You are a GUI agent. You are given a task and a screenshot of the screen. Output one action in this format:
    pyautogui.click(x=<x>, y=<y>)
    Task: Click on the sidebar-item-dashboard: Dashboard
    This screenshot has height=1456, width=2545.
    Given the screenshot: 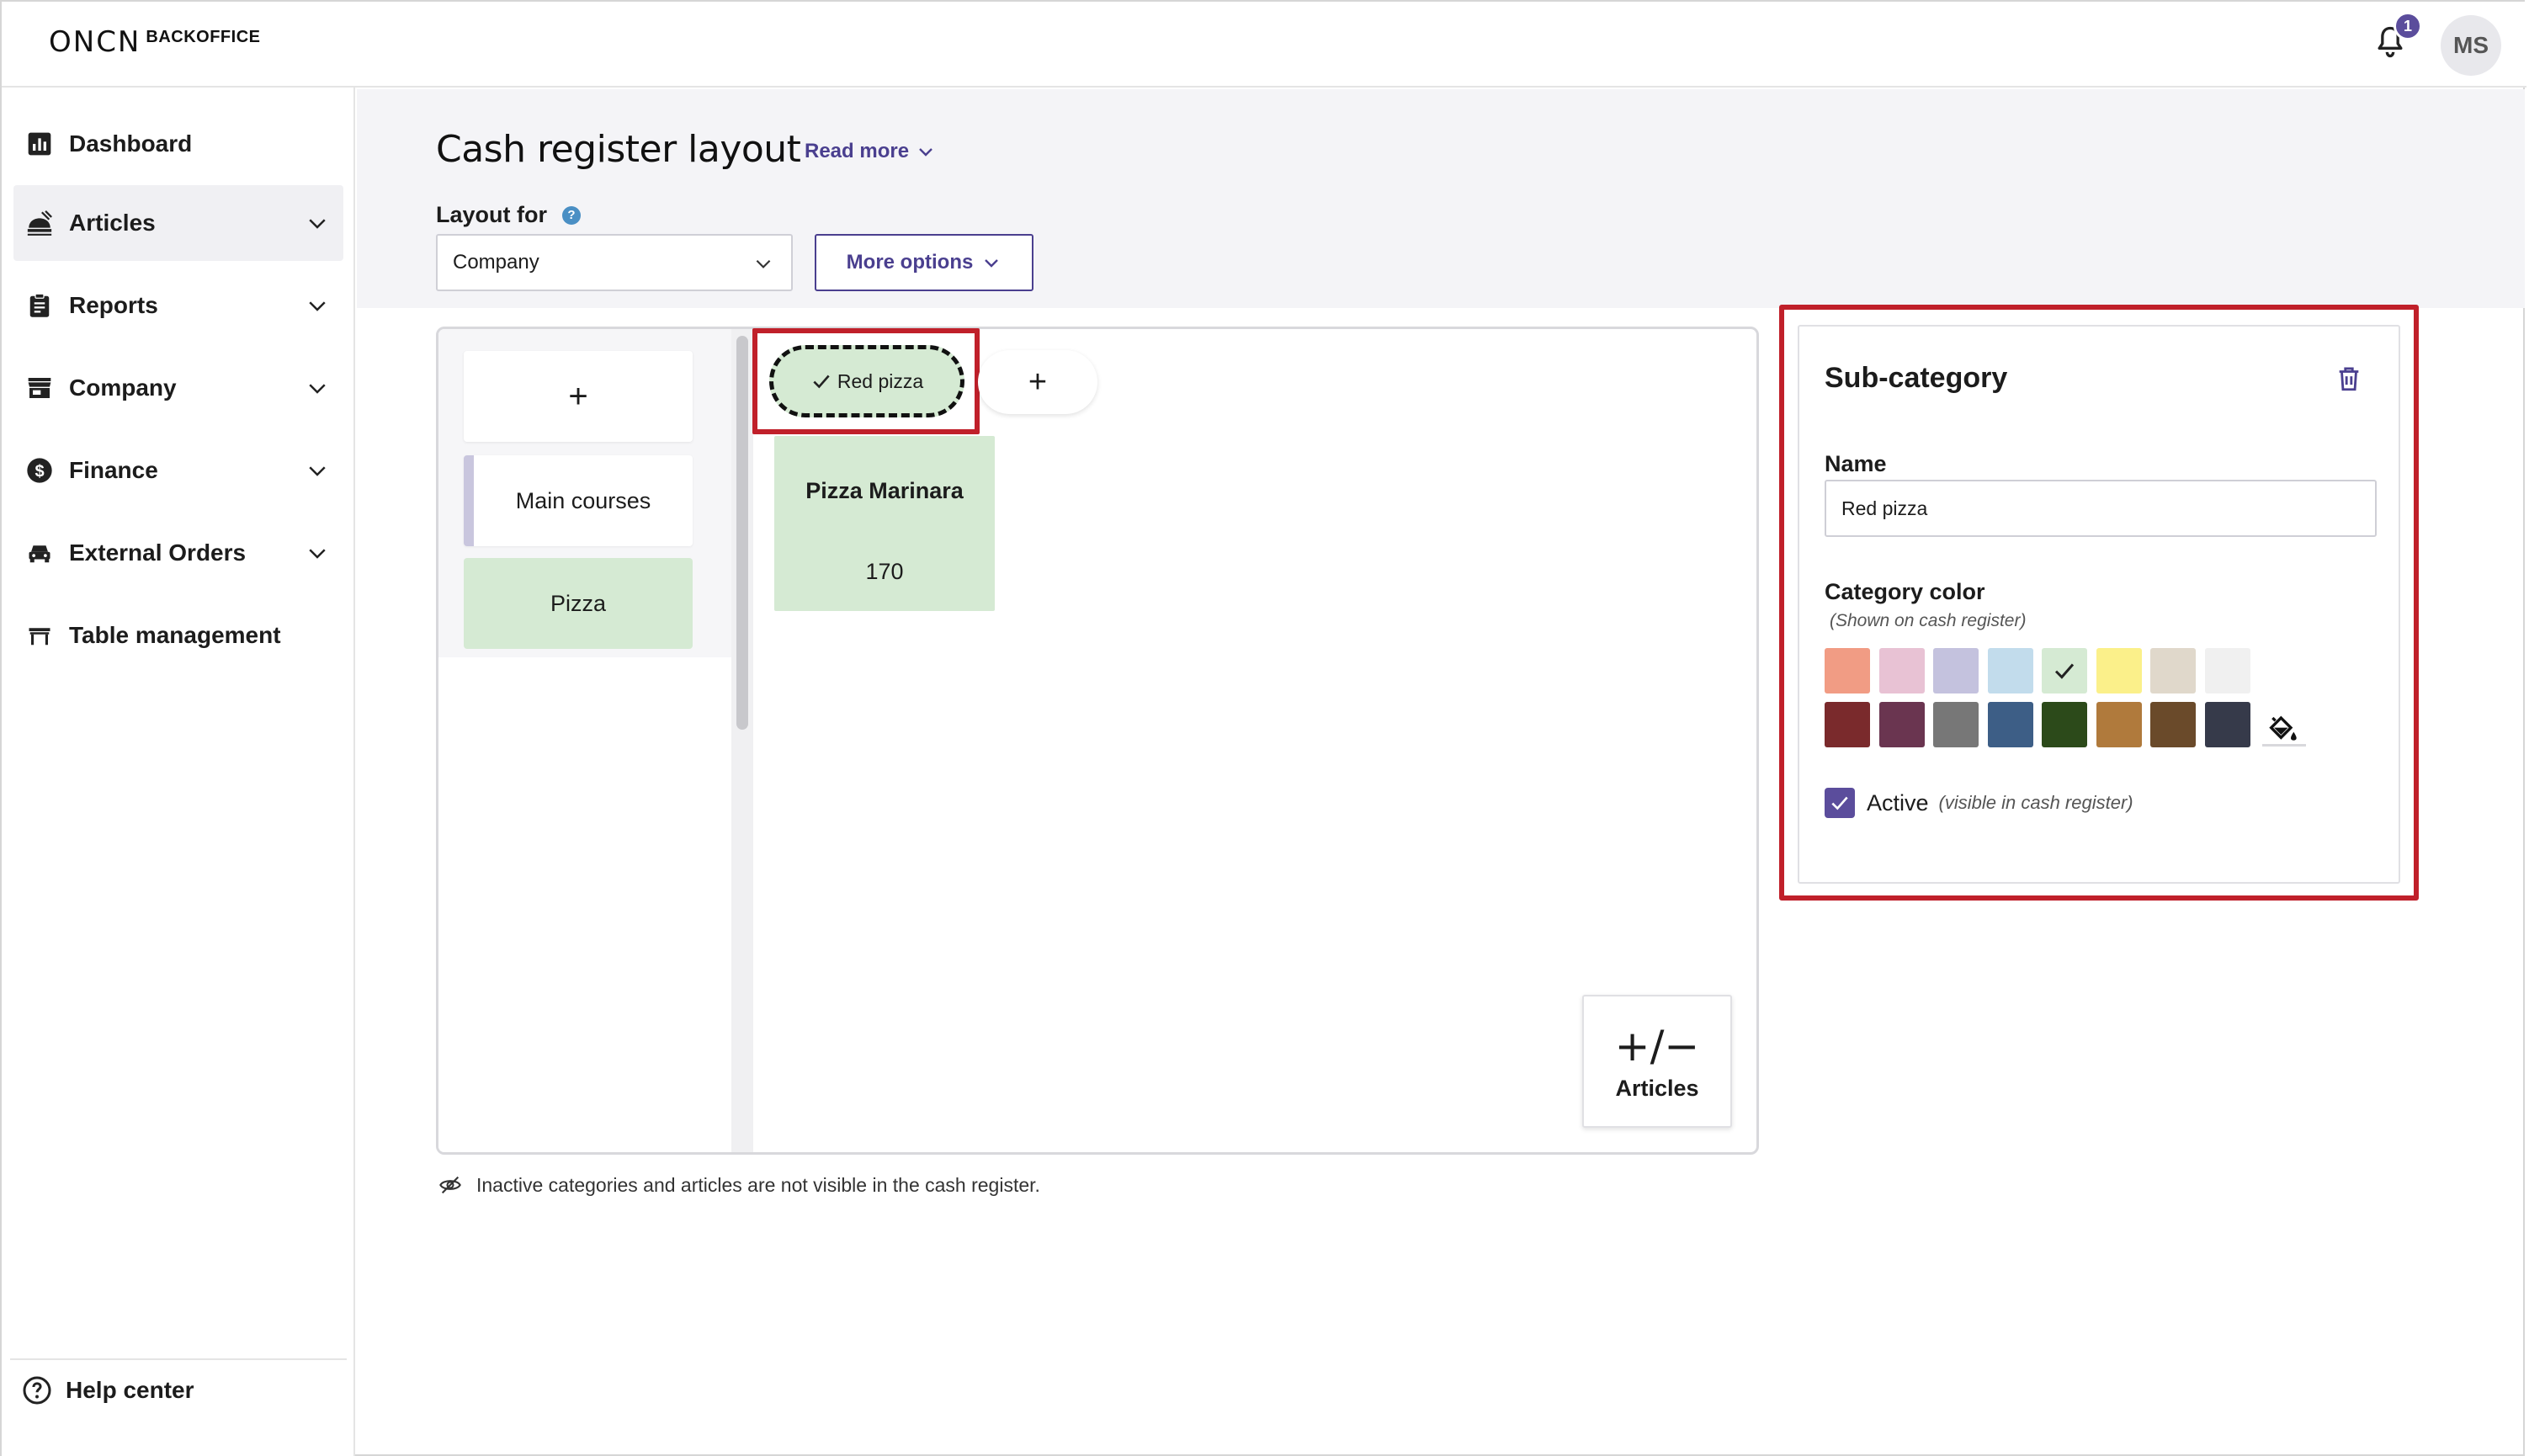 What is the action you would take?
    pyautogui.click(x=178, y=144)
    